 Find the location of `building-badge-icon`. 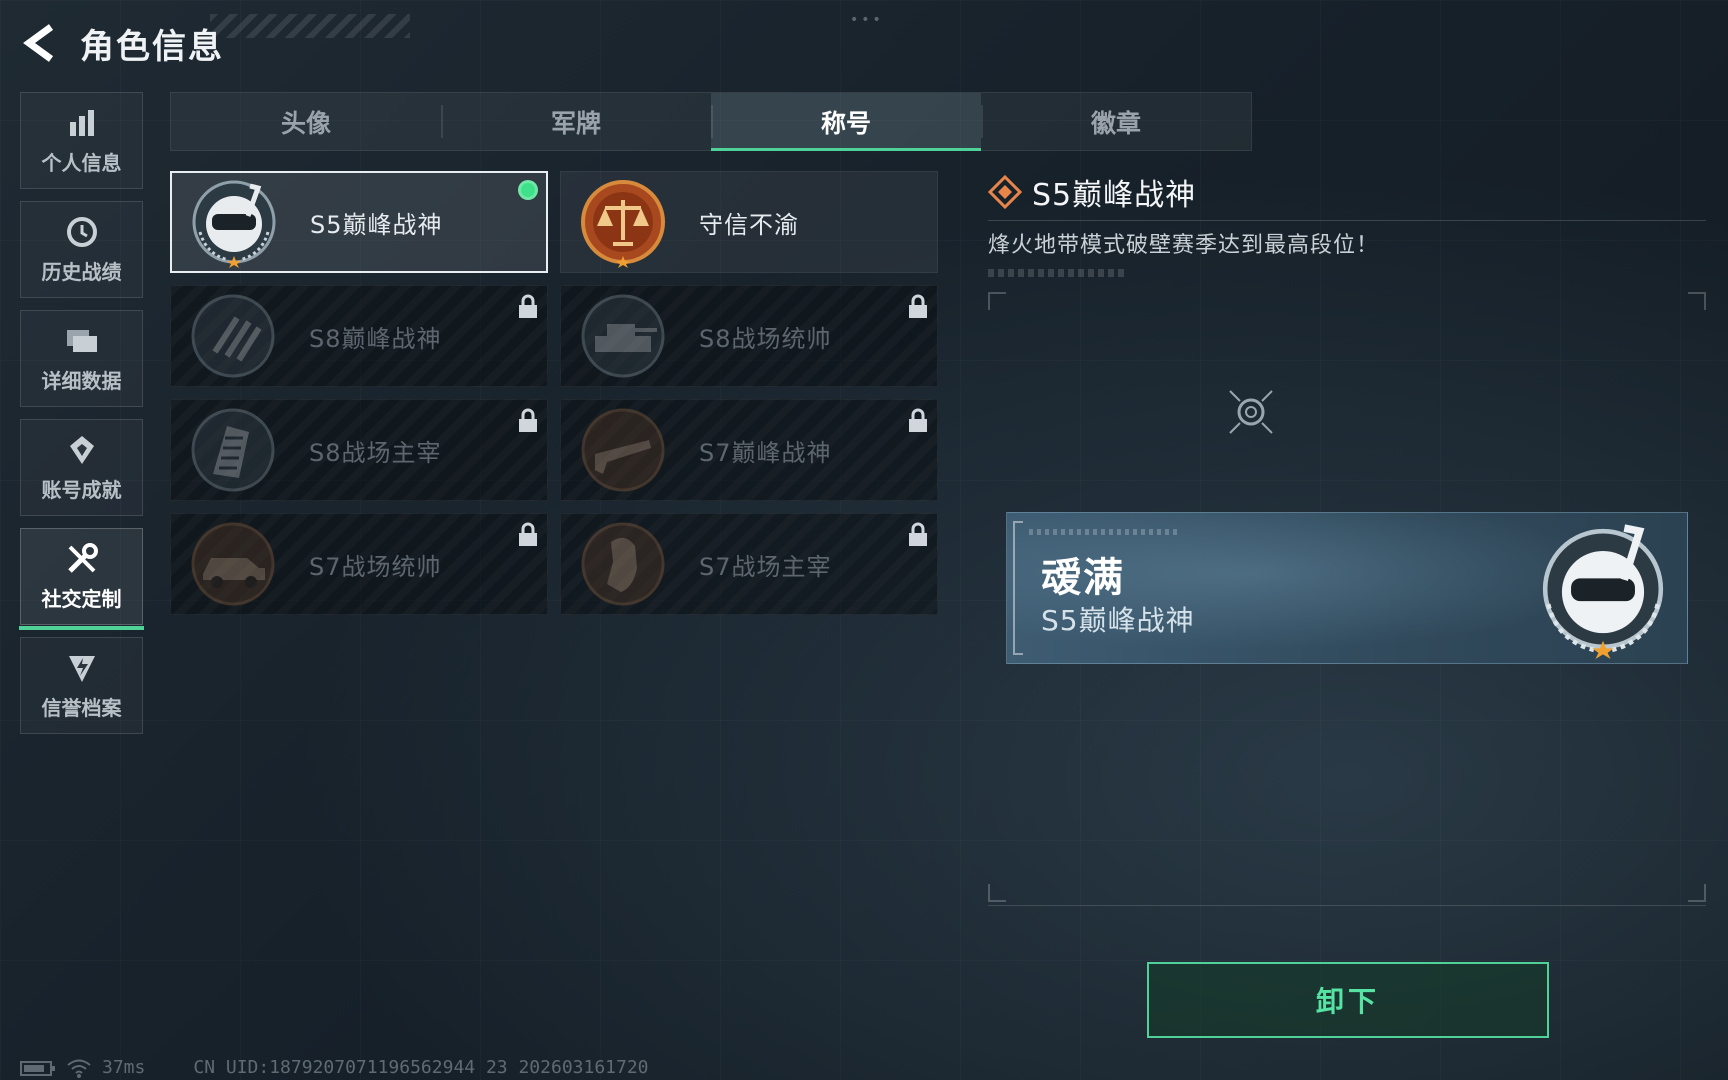

building-badge-icon is located at coordinates (233, 450).